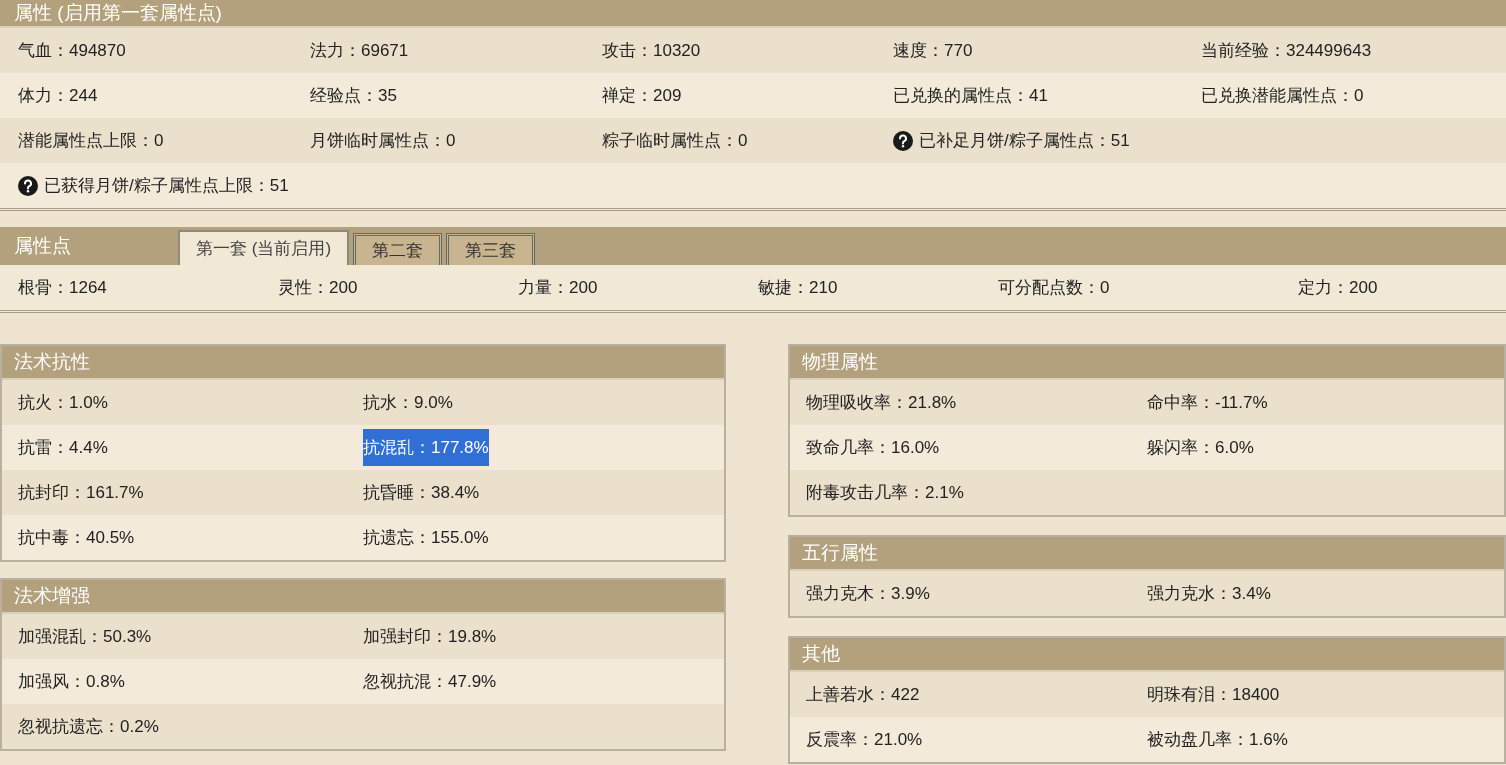  I want to click on tab: 第三套, so click(491, 249).